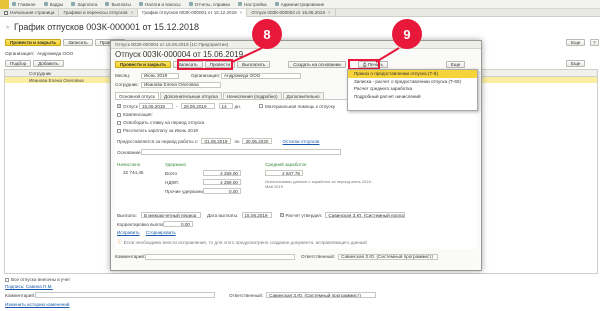 Image resolution: width=600 pixels, height=311 pixels. Describe the element at coordinates (321, 295) in the screenshot. I see `bg-responsible-field: Савинская З.Ю. (Системный программист)` at that location.